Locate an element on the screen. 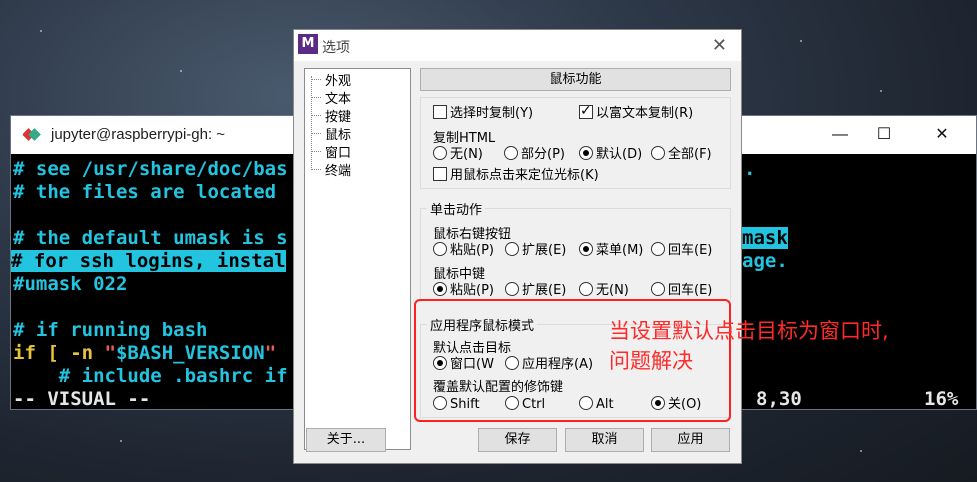  terminal-fragment: mask is located at coordinates (765, 238).